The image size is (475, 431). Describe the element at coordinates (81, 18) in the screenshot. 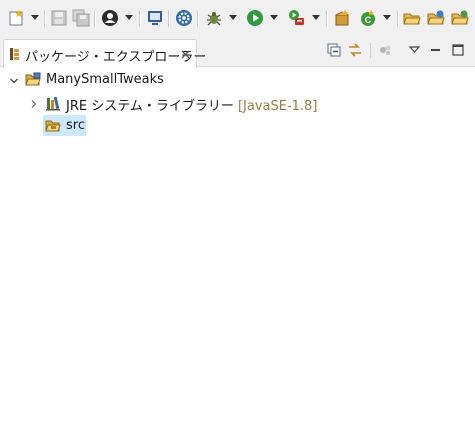

I see `save-all-icon` at that location.